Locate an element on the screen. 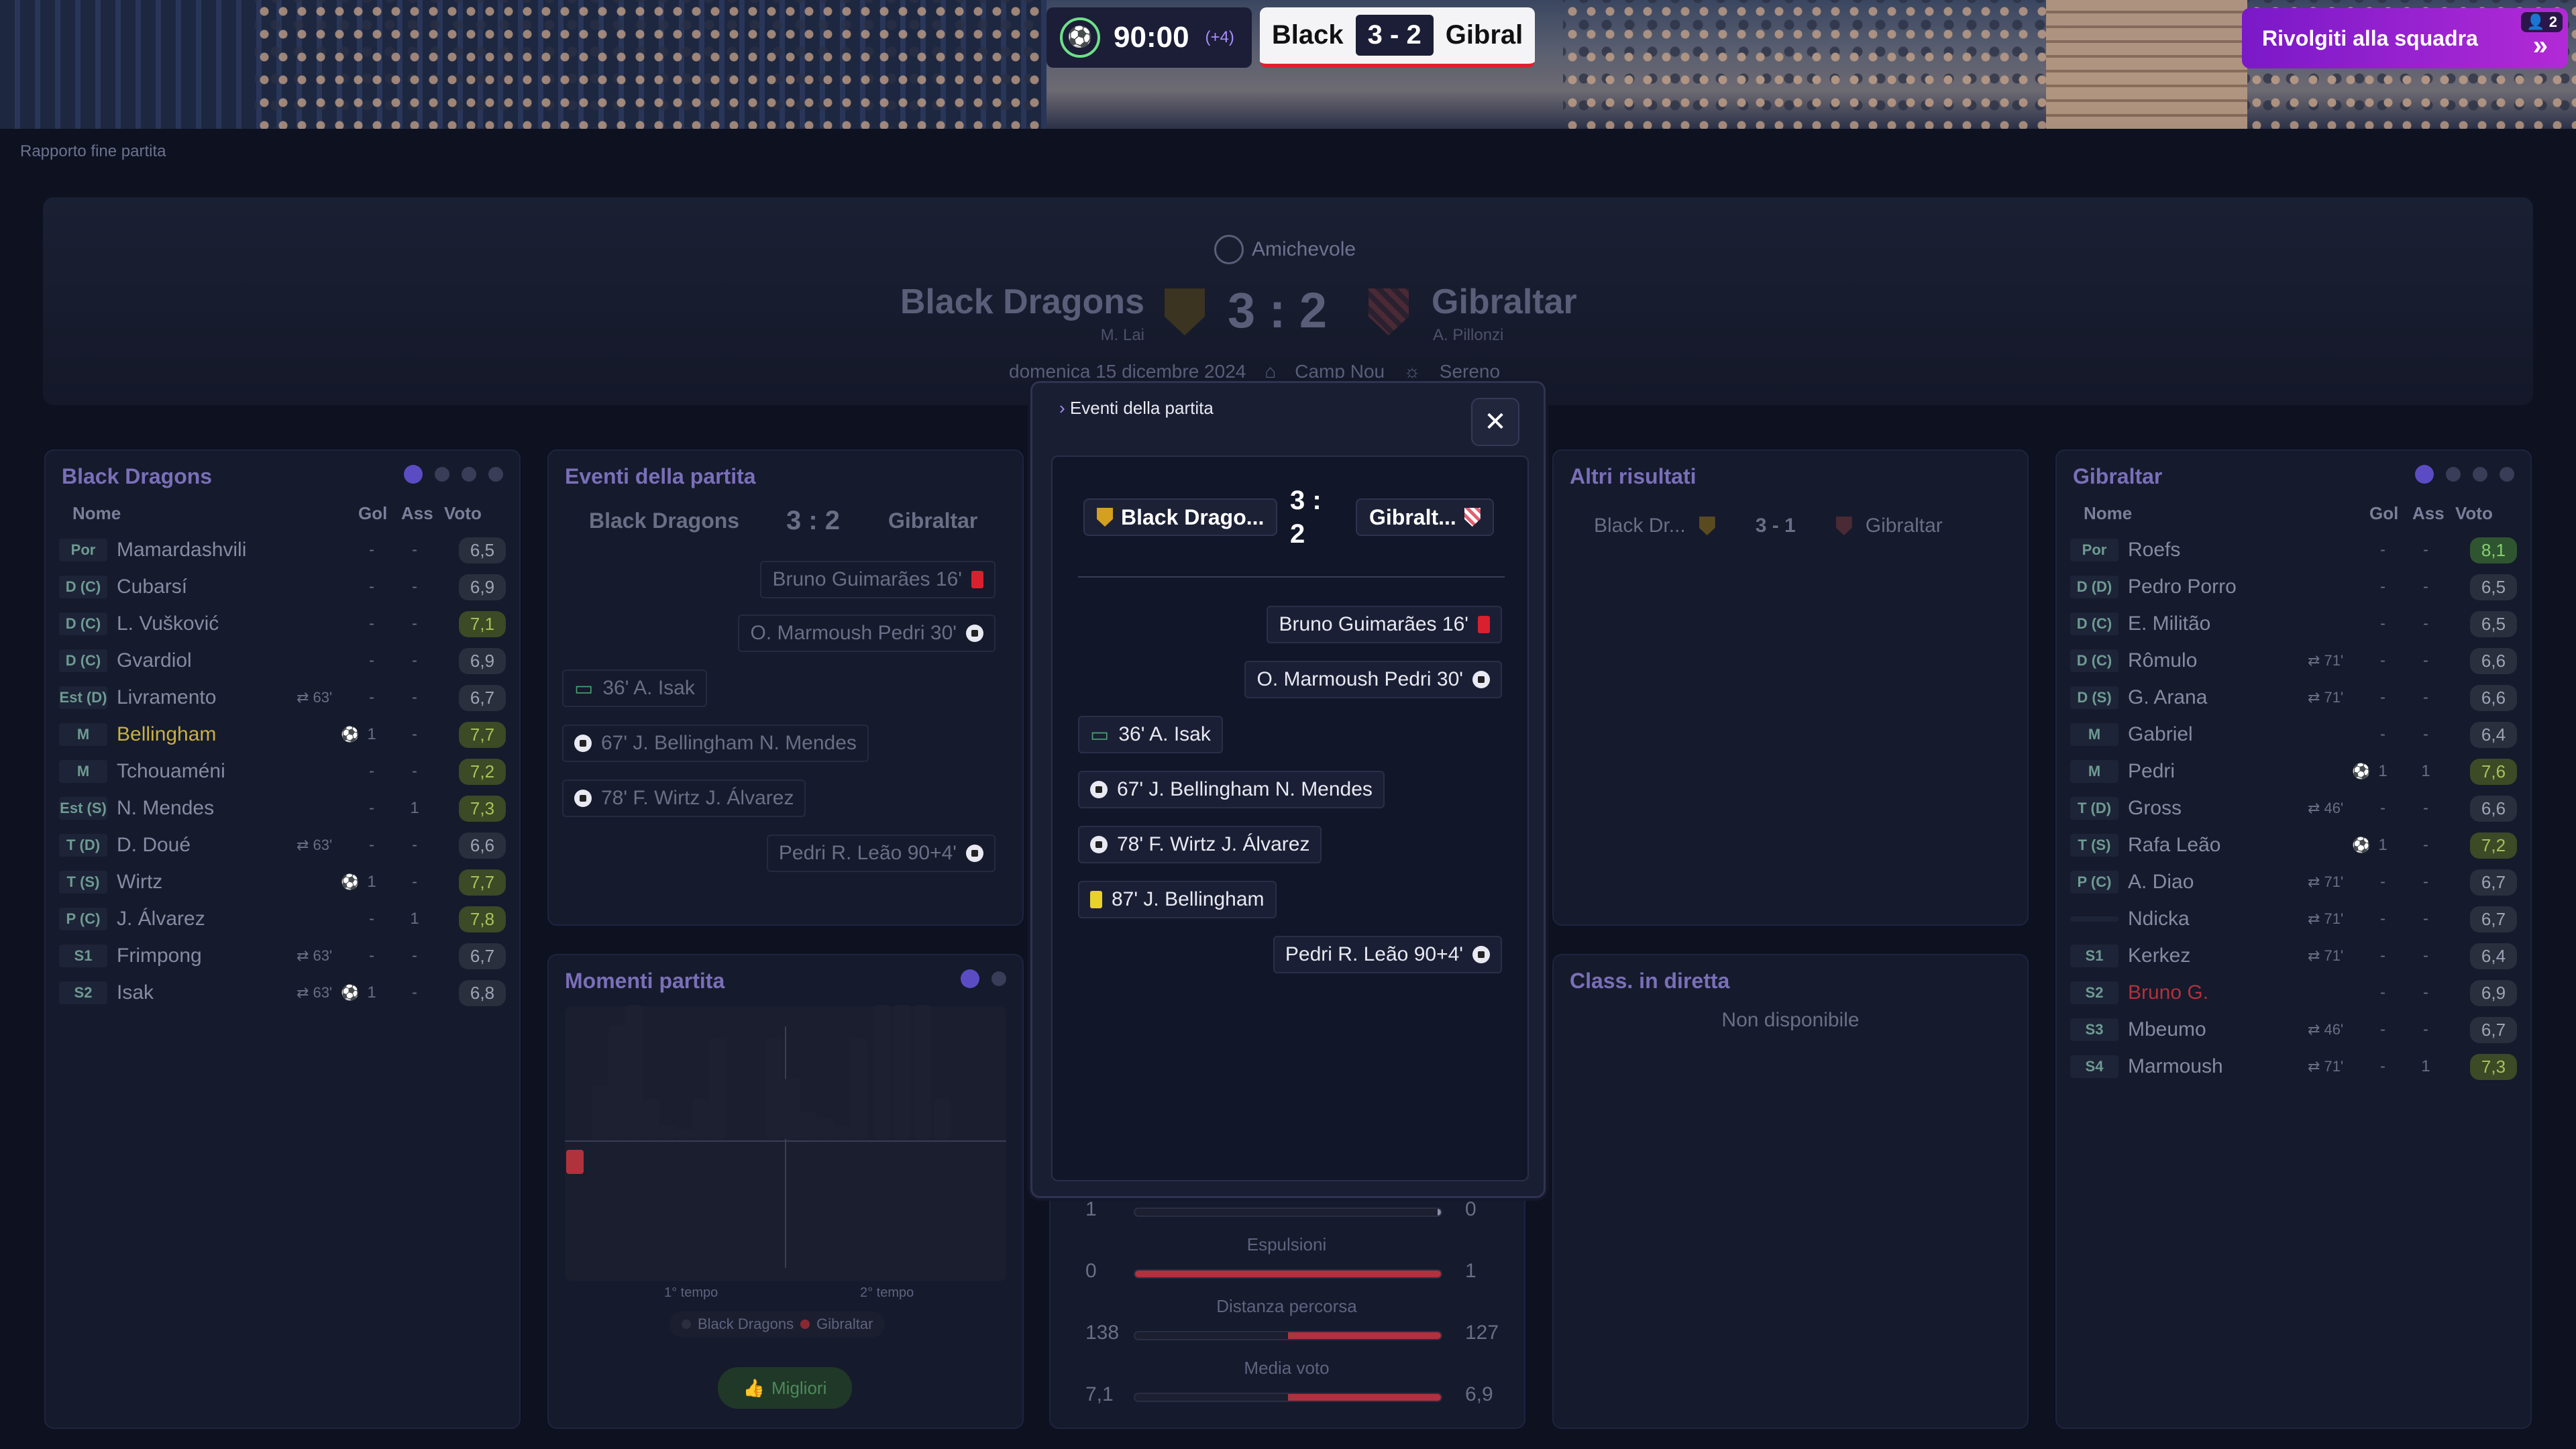  player-row: M Bellingham ⚽ 1 - 7,7 is located at coordinates (282, 734).